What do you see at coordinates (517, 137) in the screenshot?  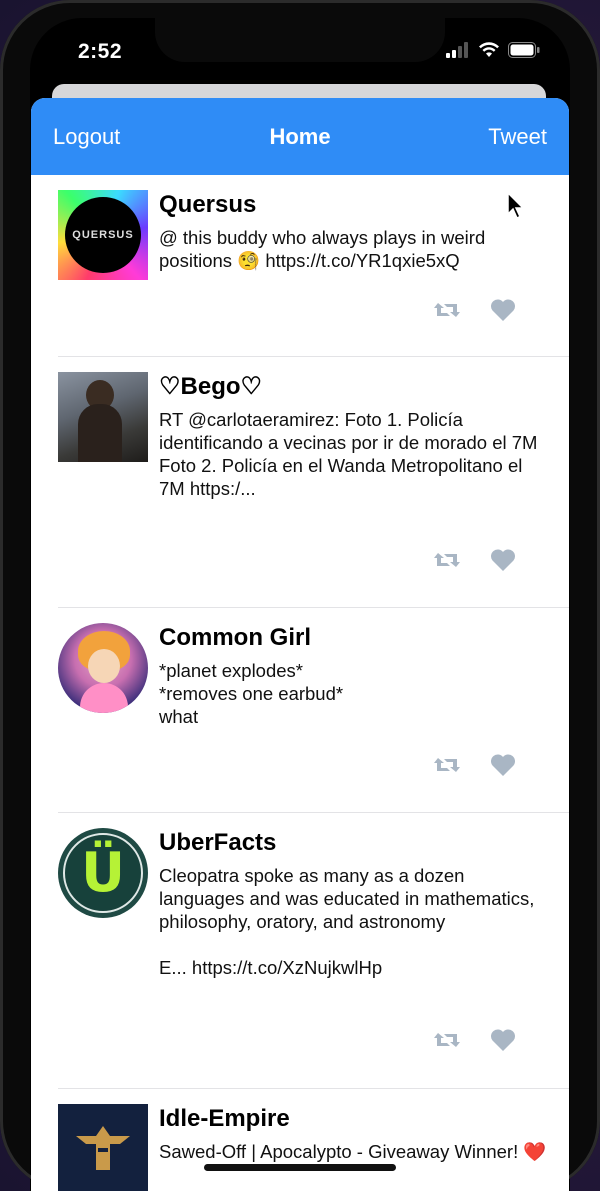 I see `tweet-button: Tweet` at bounding box center [517, 137].